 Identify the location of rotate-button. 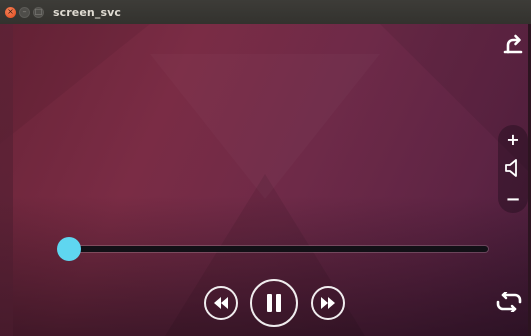
(513, 44).